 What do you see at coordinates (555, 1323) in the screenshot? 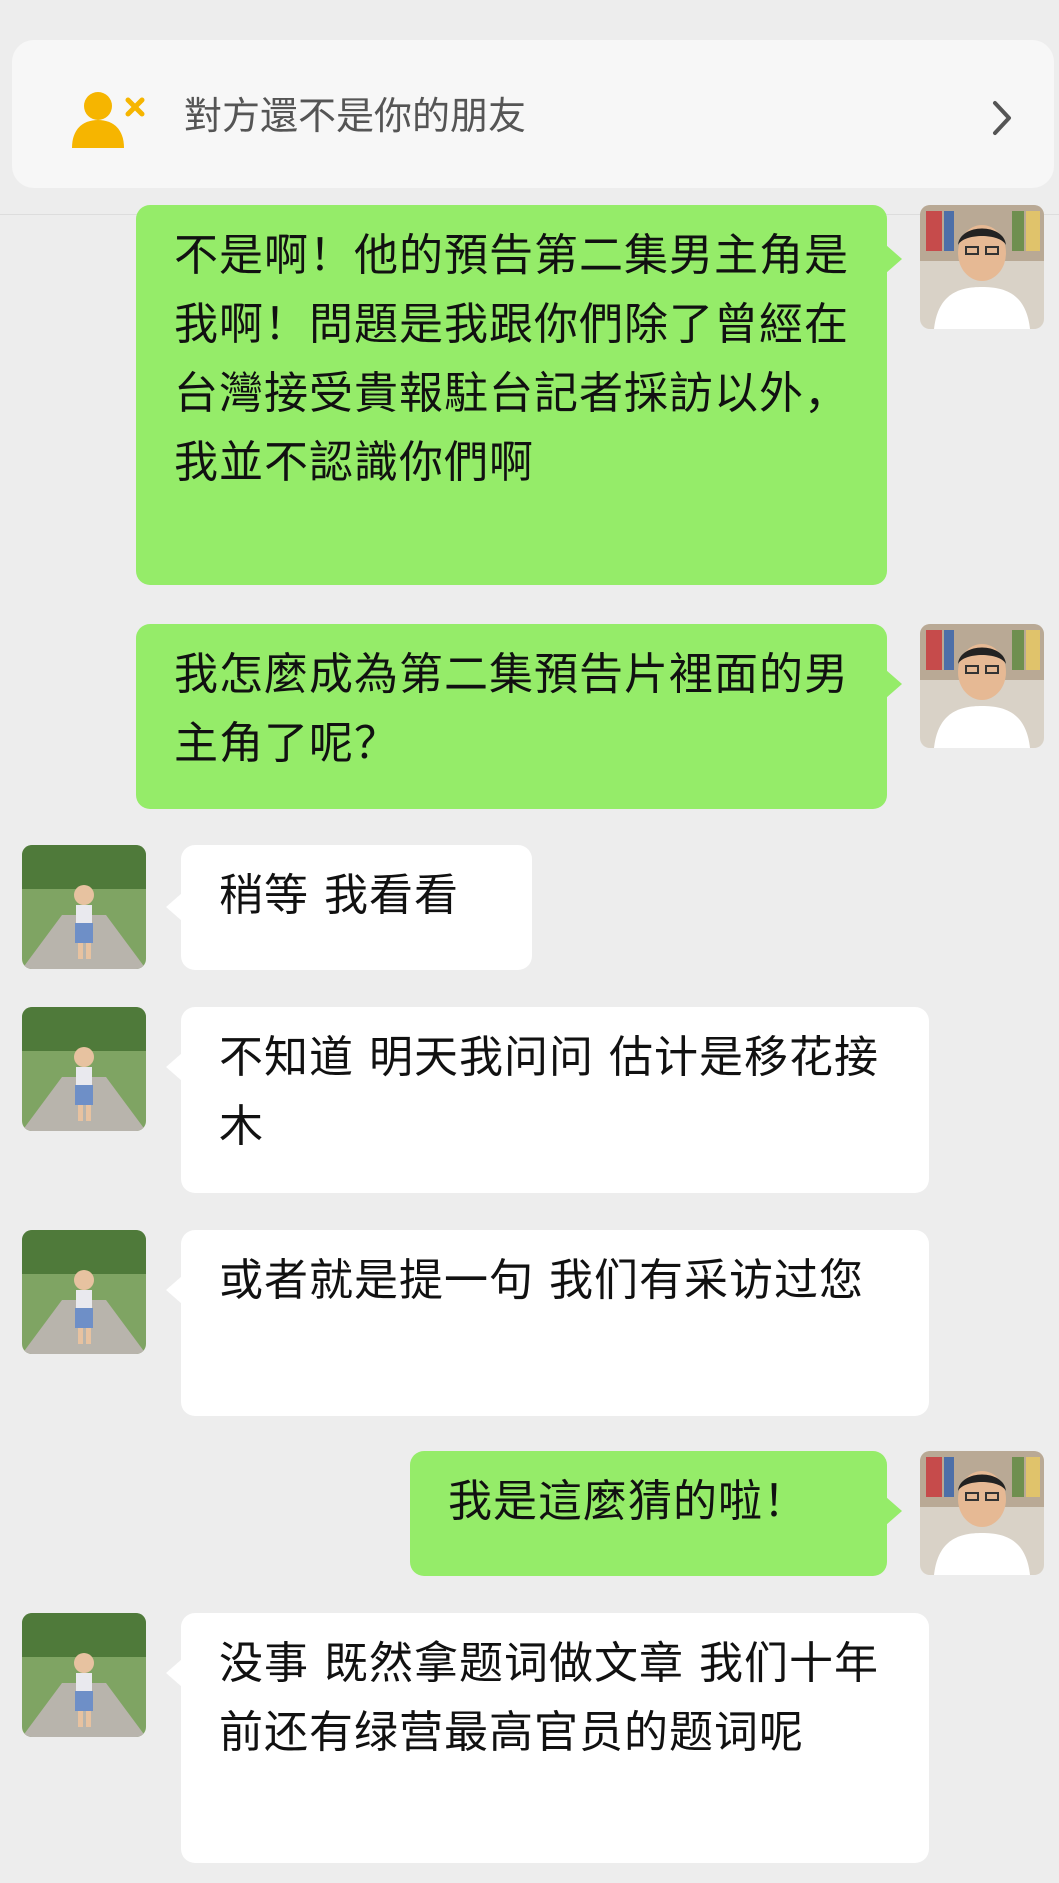
I see `message-bubble-received: 或者就是提一句 我们有采访过您` at bounding box center [555, 1323].